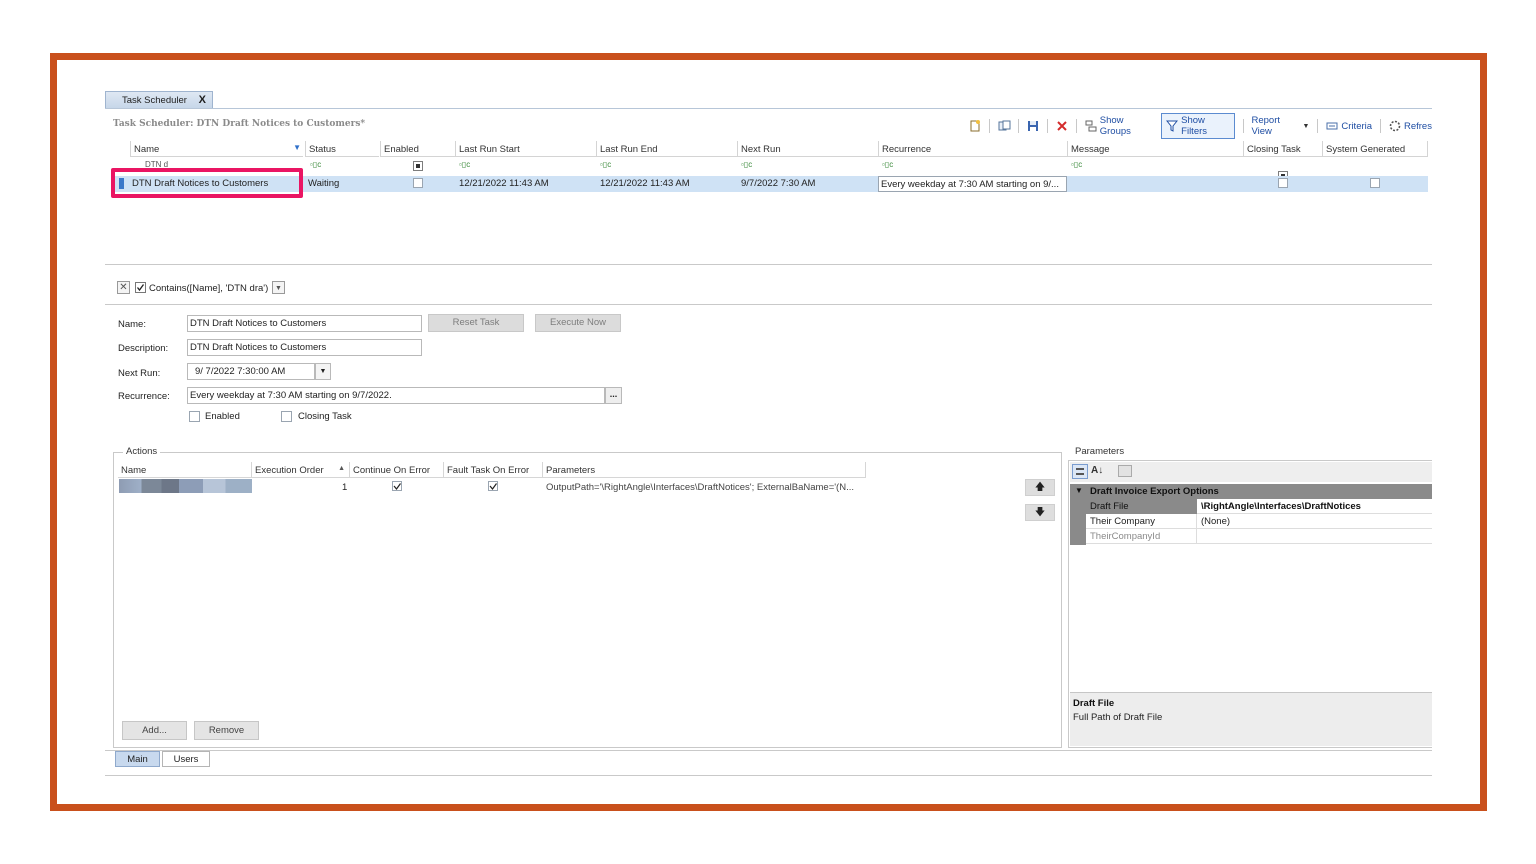 This screenshot has height=864, width=1536. Describe the element at coordinates (251, 371) in the screenshot. I see `next-run-datetime-field: 9/ 7/2022 7:30:00 AM` at that location.